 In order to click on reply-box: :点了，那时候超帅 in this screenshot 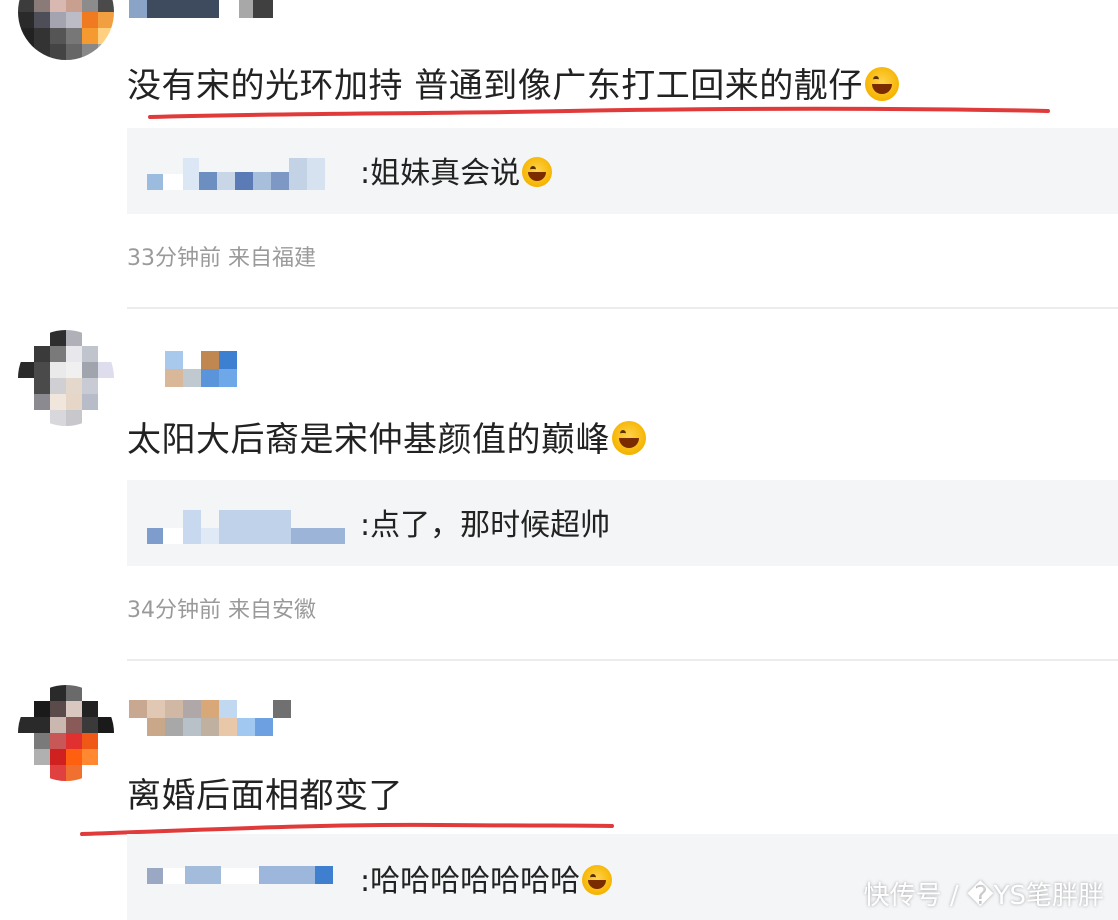, I will do `click(622, 523)`.